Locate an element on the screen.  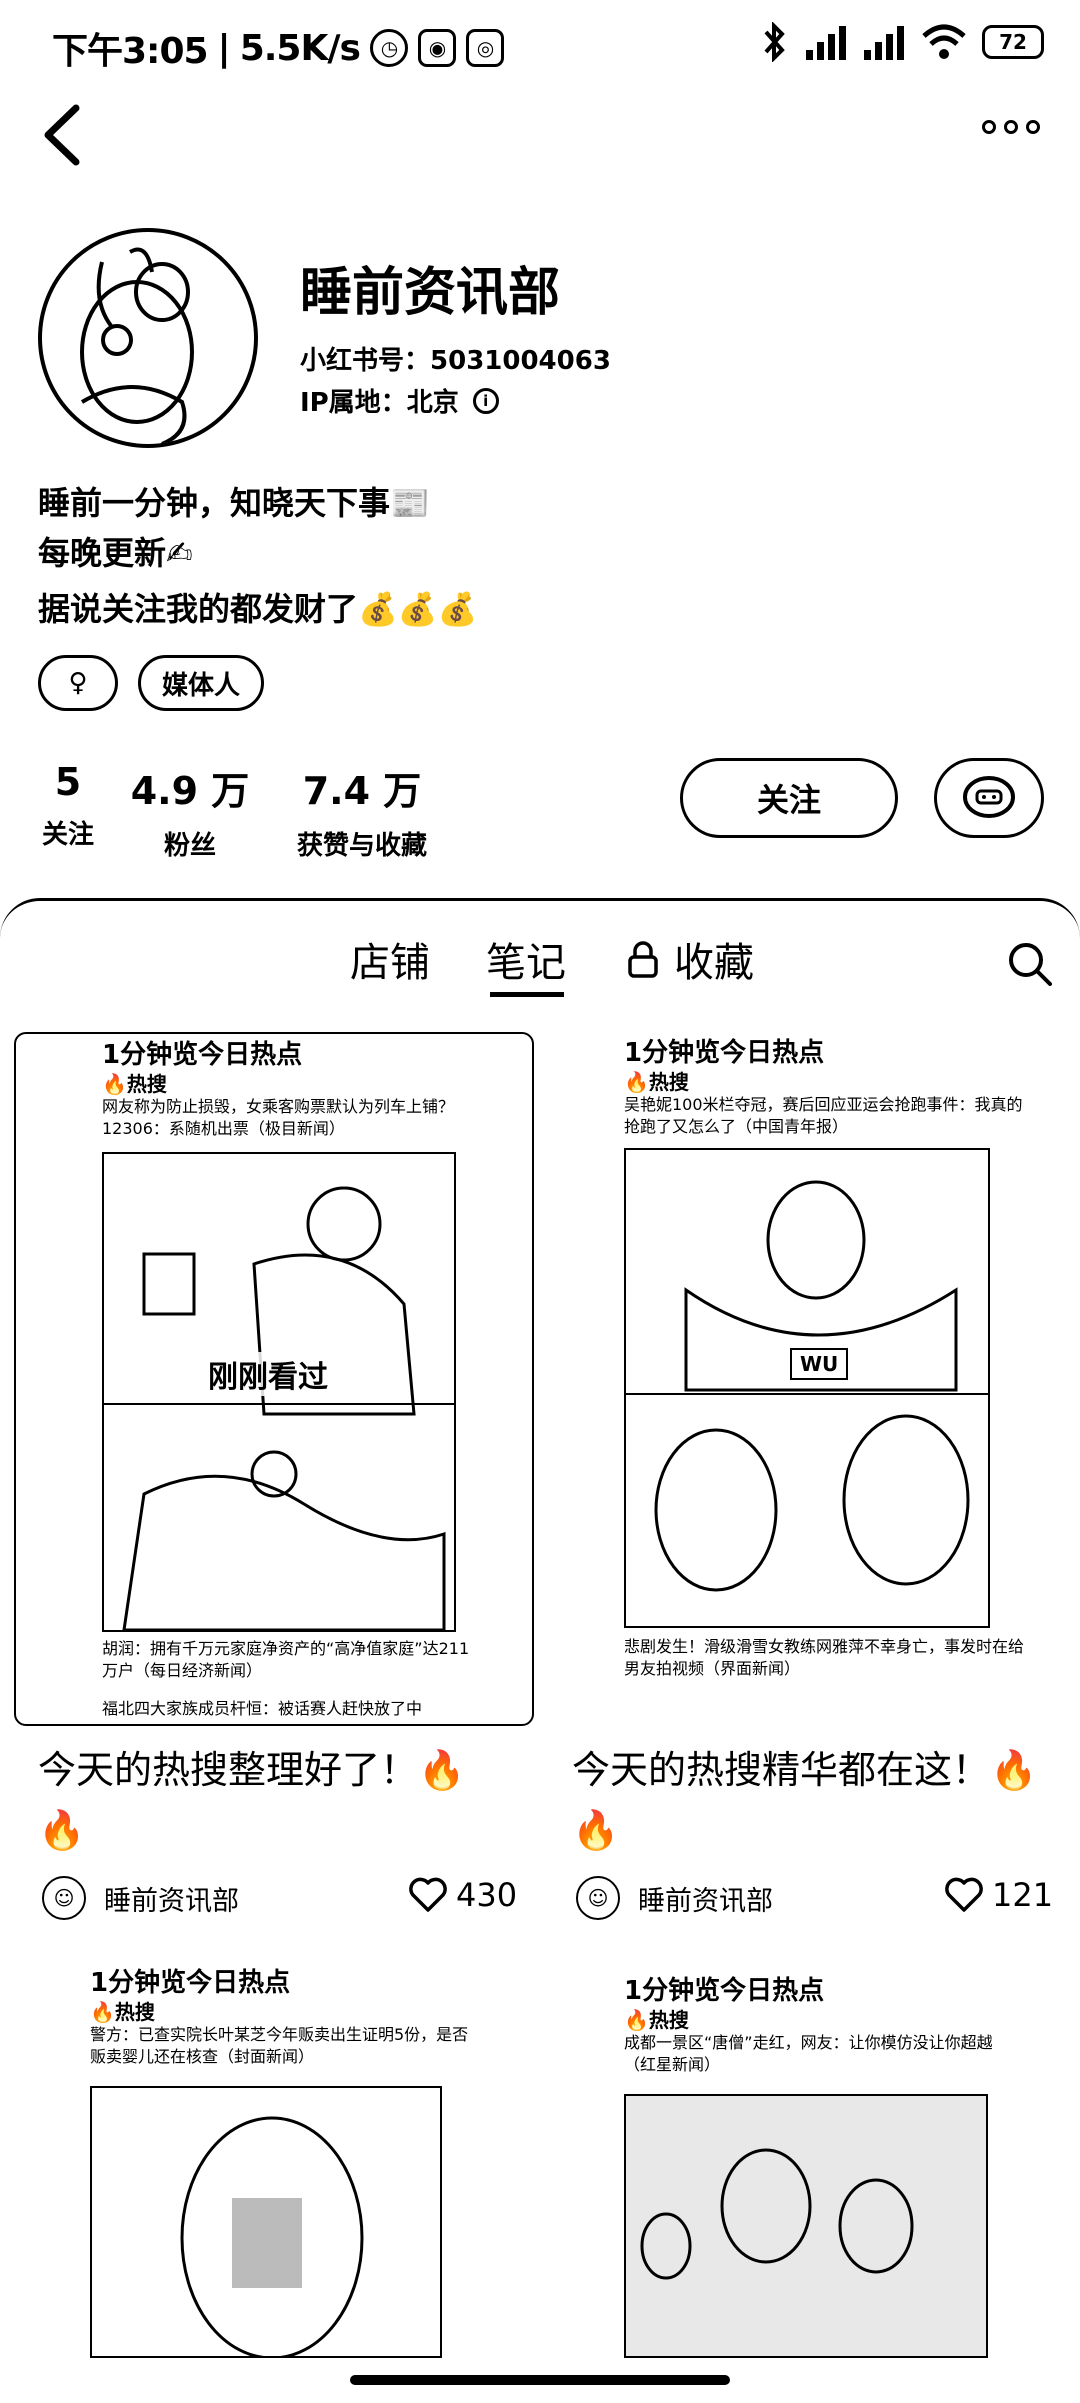
stat-likes-label: 获赞与收藏 is located at coordinates (361, 846).